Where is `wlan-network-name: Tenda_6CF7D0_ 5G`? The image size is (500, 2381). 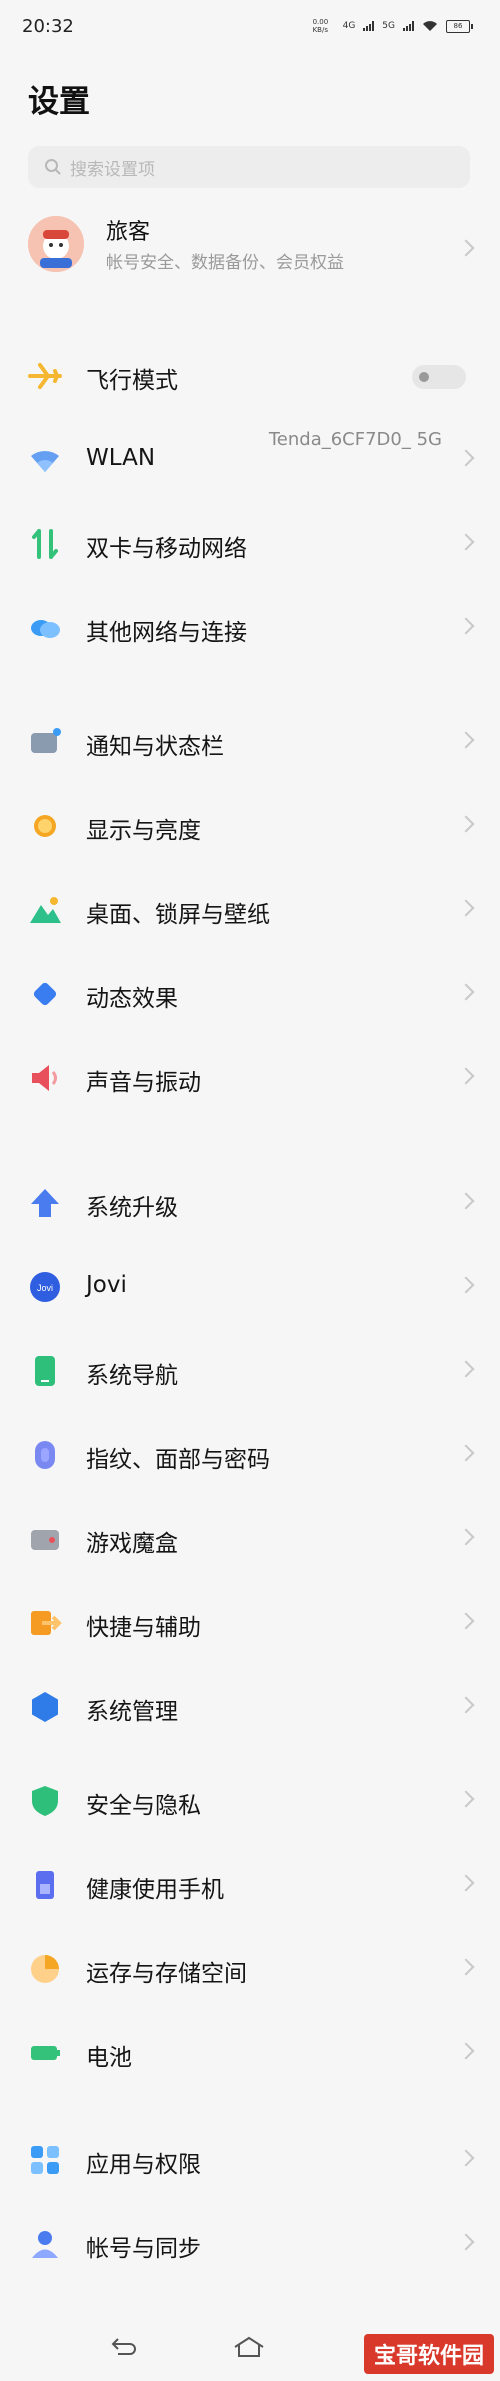
wlan-network-name: Tenda_6CF7D0_ 5G is located at coordinates (355, 439).